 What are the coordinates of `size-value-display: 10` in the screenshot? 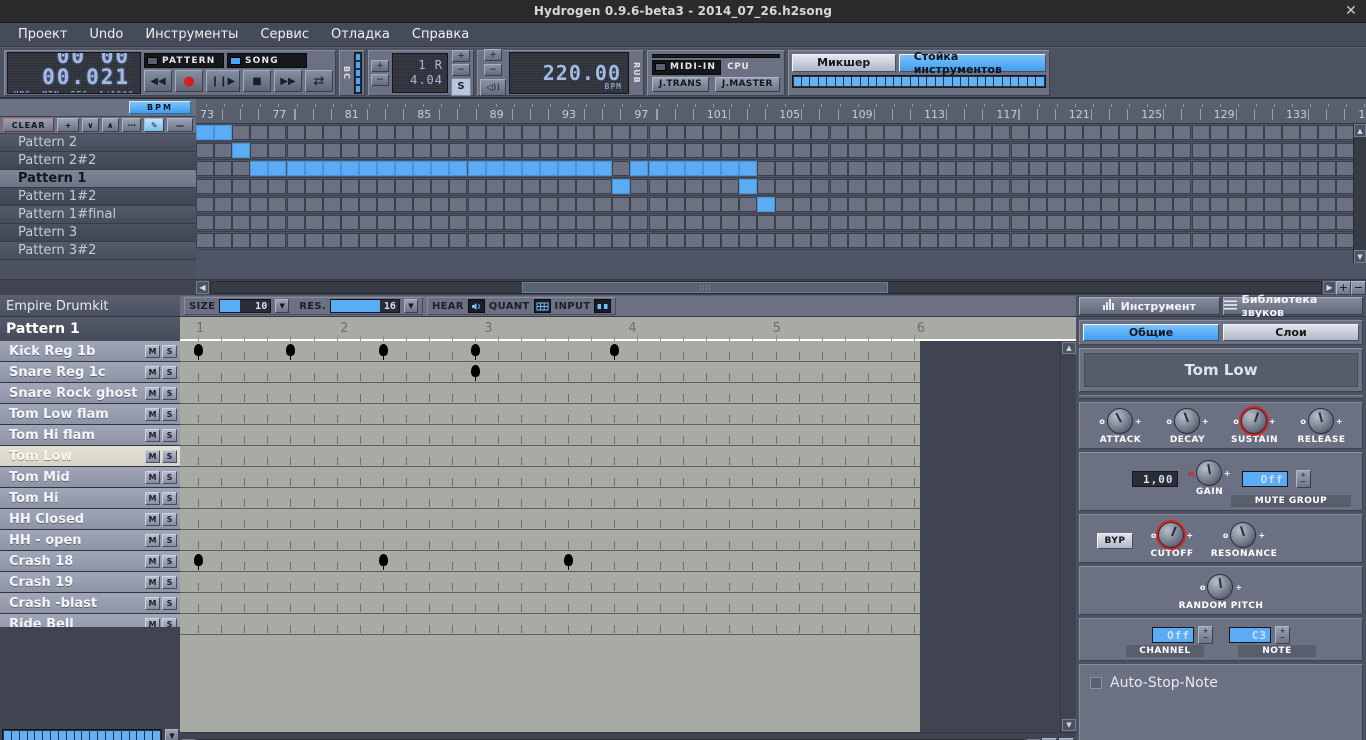 It's located at (245, 306).